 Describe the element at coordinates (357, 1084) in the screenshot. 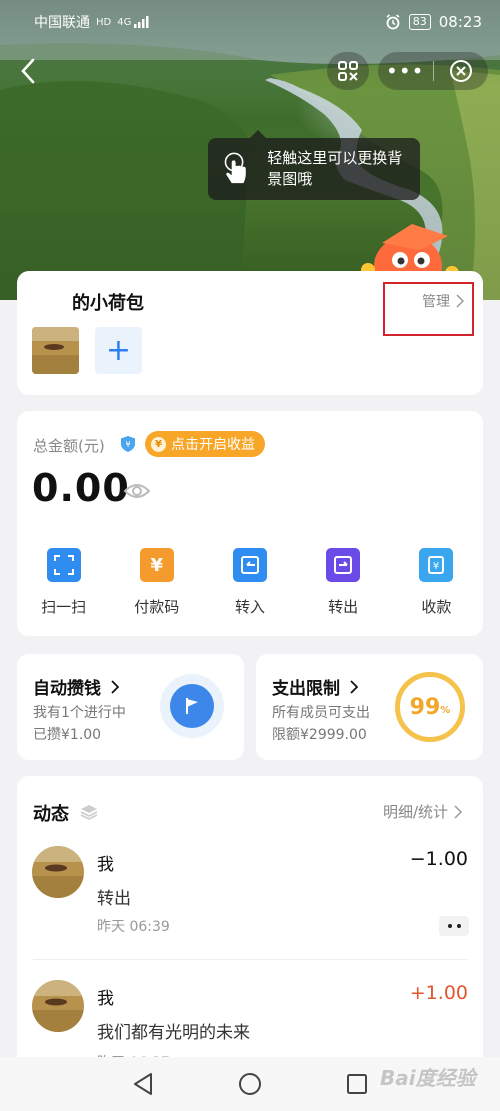

I see `nav-recents-icon` at that location.